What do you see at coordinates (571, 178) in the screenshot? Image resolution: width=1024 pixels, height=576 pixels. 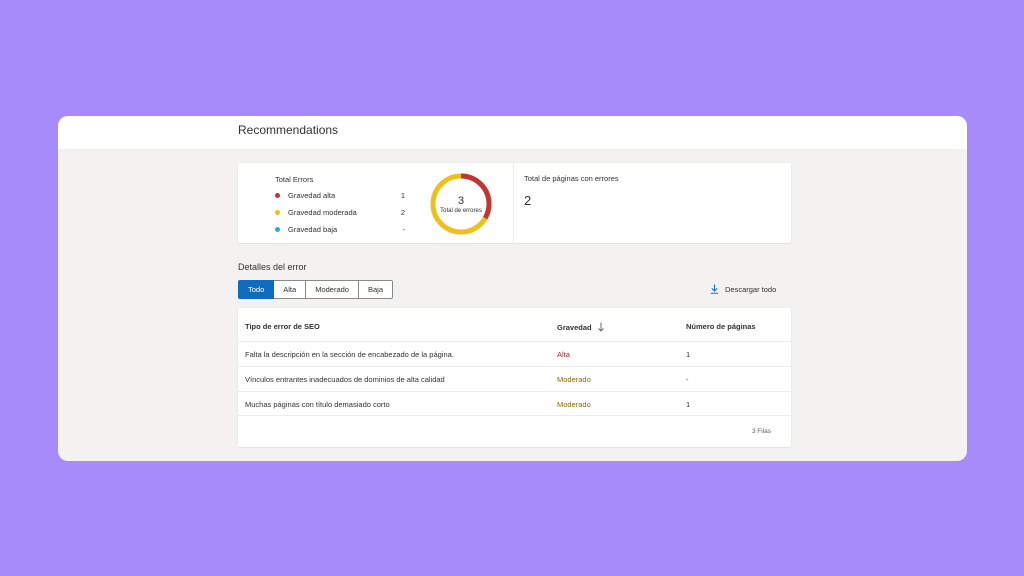 I see `pages-with-errors-title: Total de páginas con errores` at bounding box center [571, 178].